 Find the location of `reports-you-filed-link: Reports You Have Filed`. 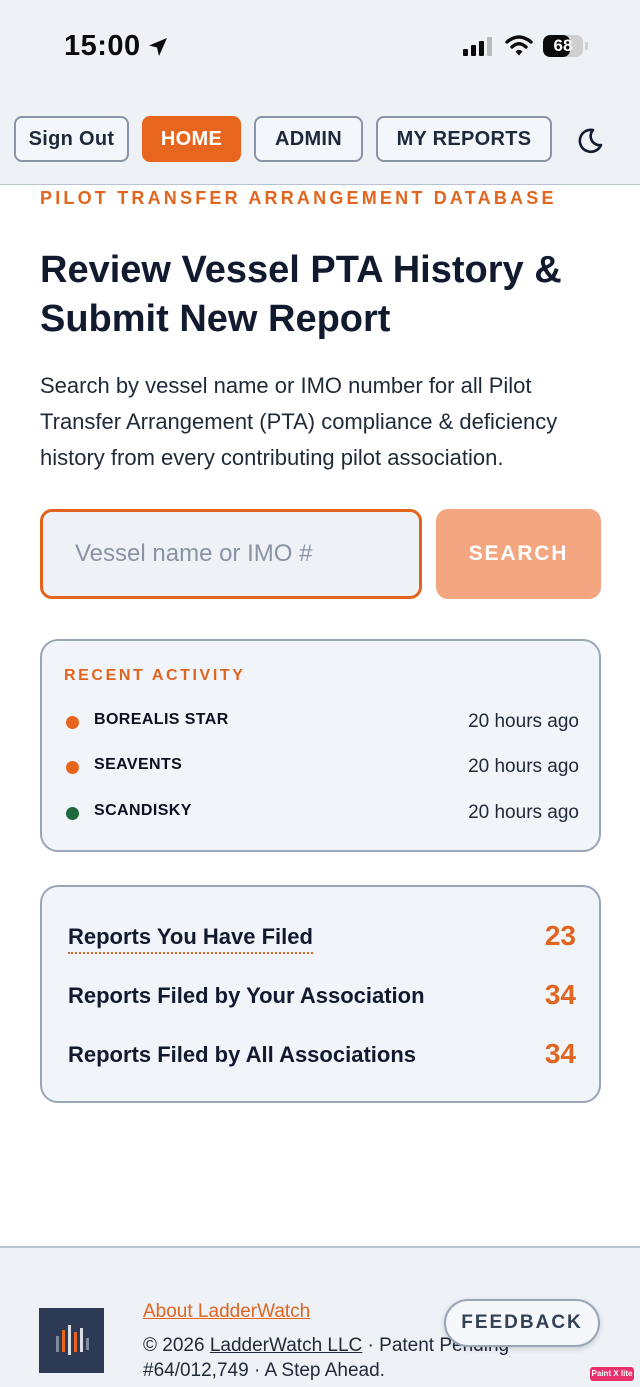

reports-you-filed-link: Reports You Have Filed is located at coordinates (190, 939).